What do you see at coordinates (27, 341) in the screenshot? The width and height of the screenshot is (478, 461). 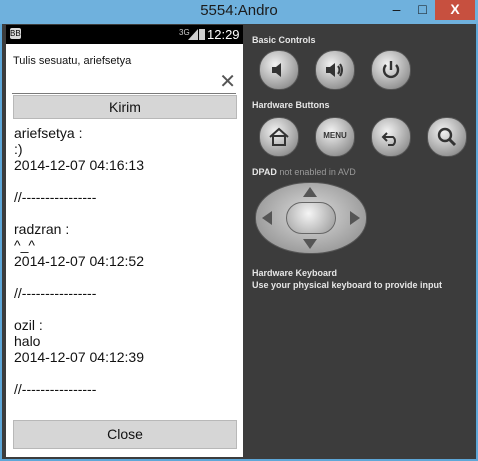 I see `message-text: halo` at bounding box center [27, 341].